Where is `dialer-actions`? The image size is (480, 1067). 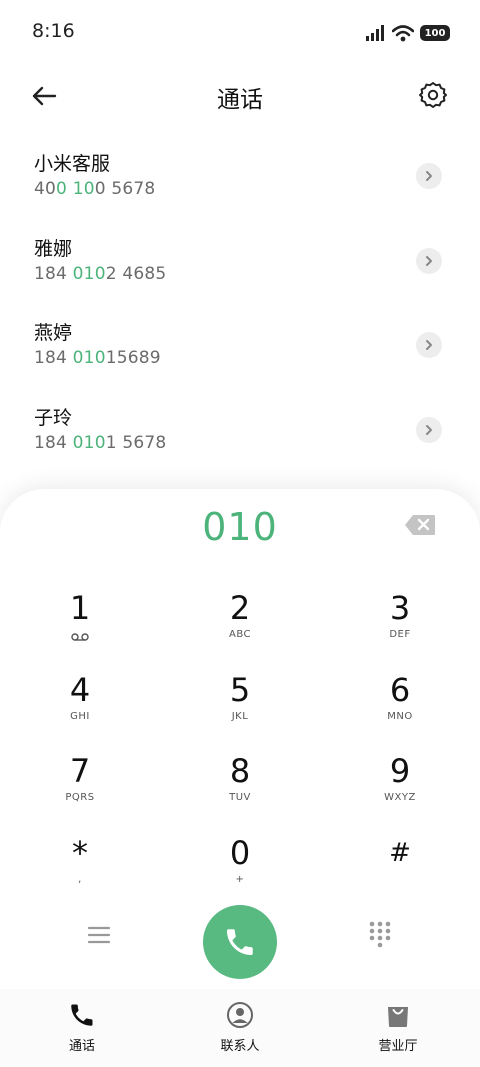 dialer-actions is located at coordinates (240, 939).